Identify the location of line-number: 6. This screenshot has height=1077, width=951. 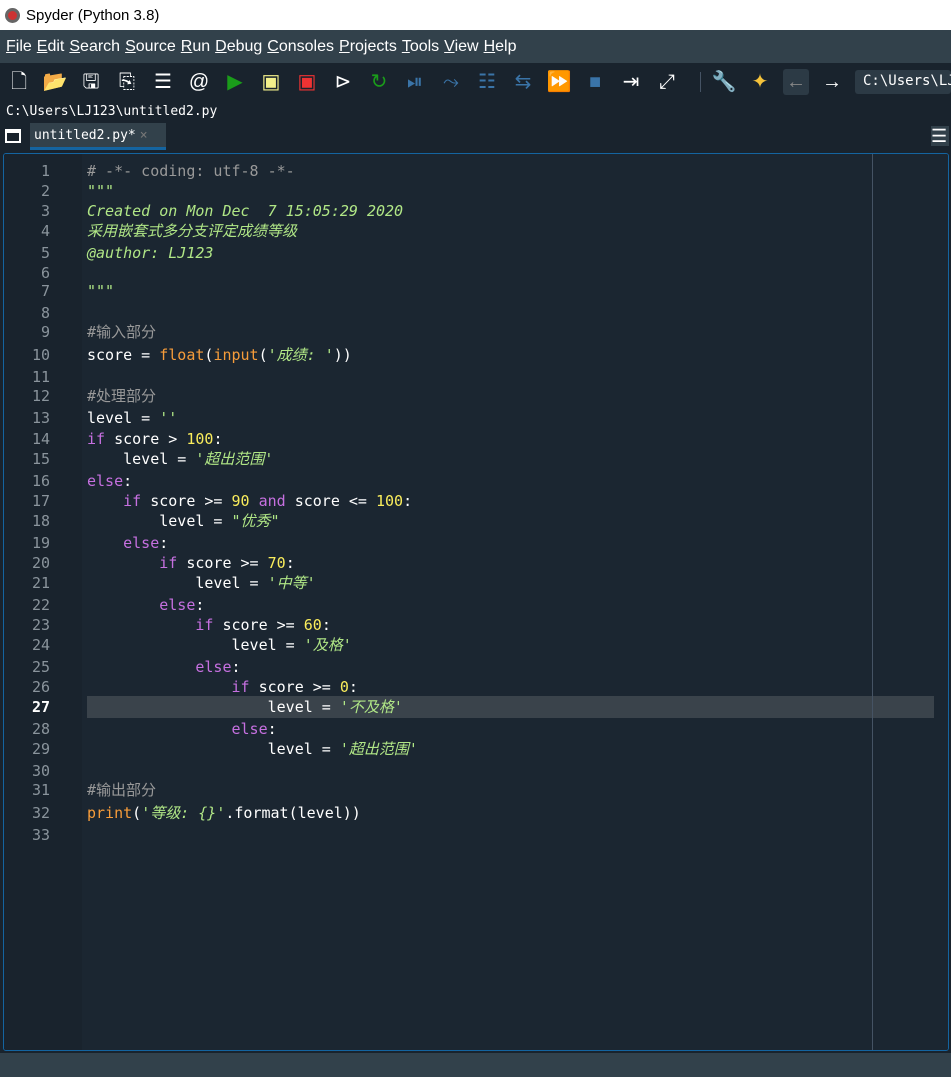
(45, 273).